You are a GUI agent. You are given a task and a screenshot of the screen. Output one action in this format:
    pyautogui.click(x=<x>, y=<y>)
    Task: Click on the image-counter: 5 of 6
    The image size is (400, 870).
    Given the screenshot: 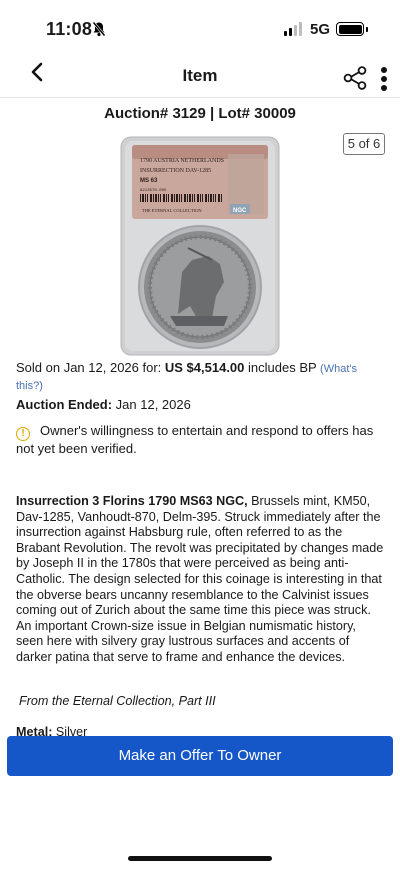 What is the action you would take?
    pyautogui.click(x=364, y=144)
    